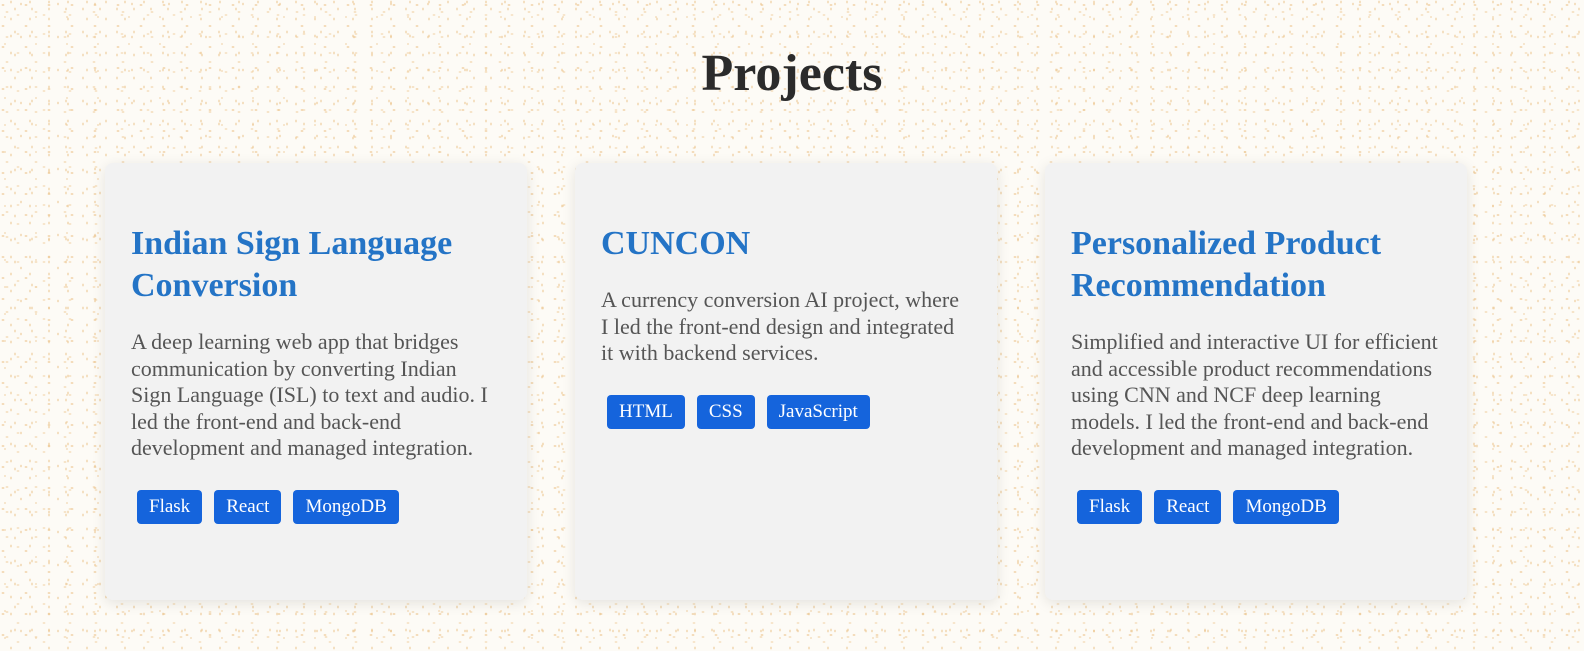 This screenshot has height=651, width=1584. I want to click on tag-javascript: JavaScript, so click(818, 411).